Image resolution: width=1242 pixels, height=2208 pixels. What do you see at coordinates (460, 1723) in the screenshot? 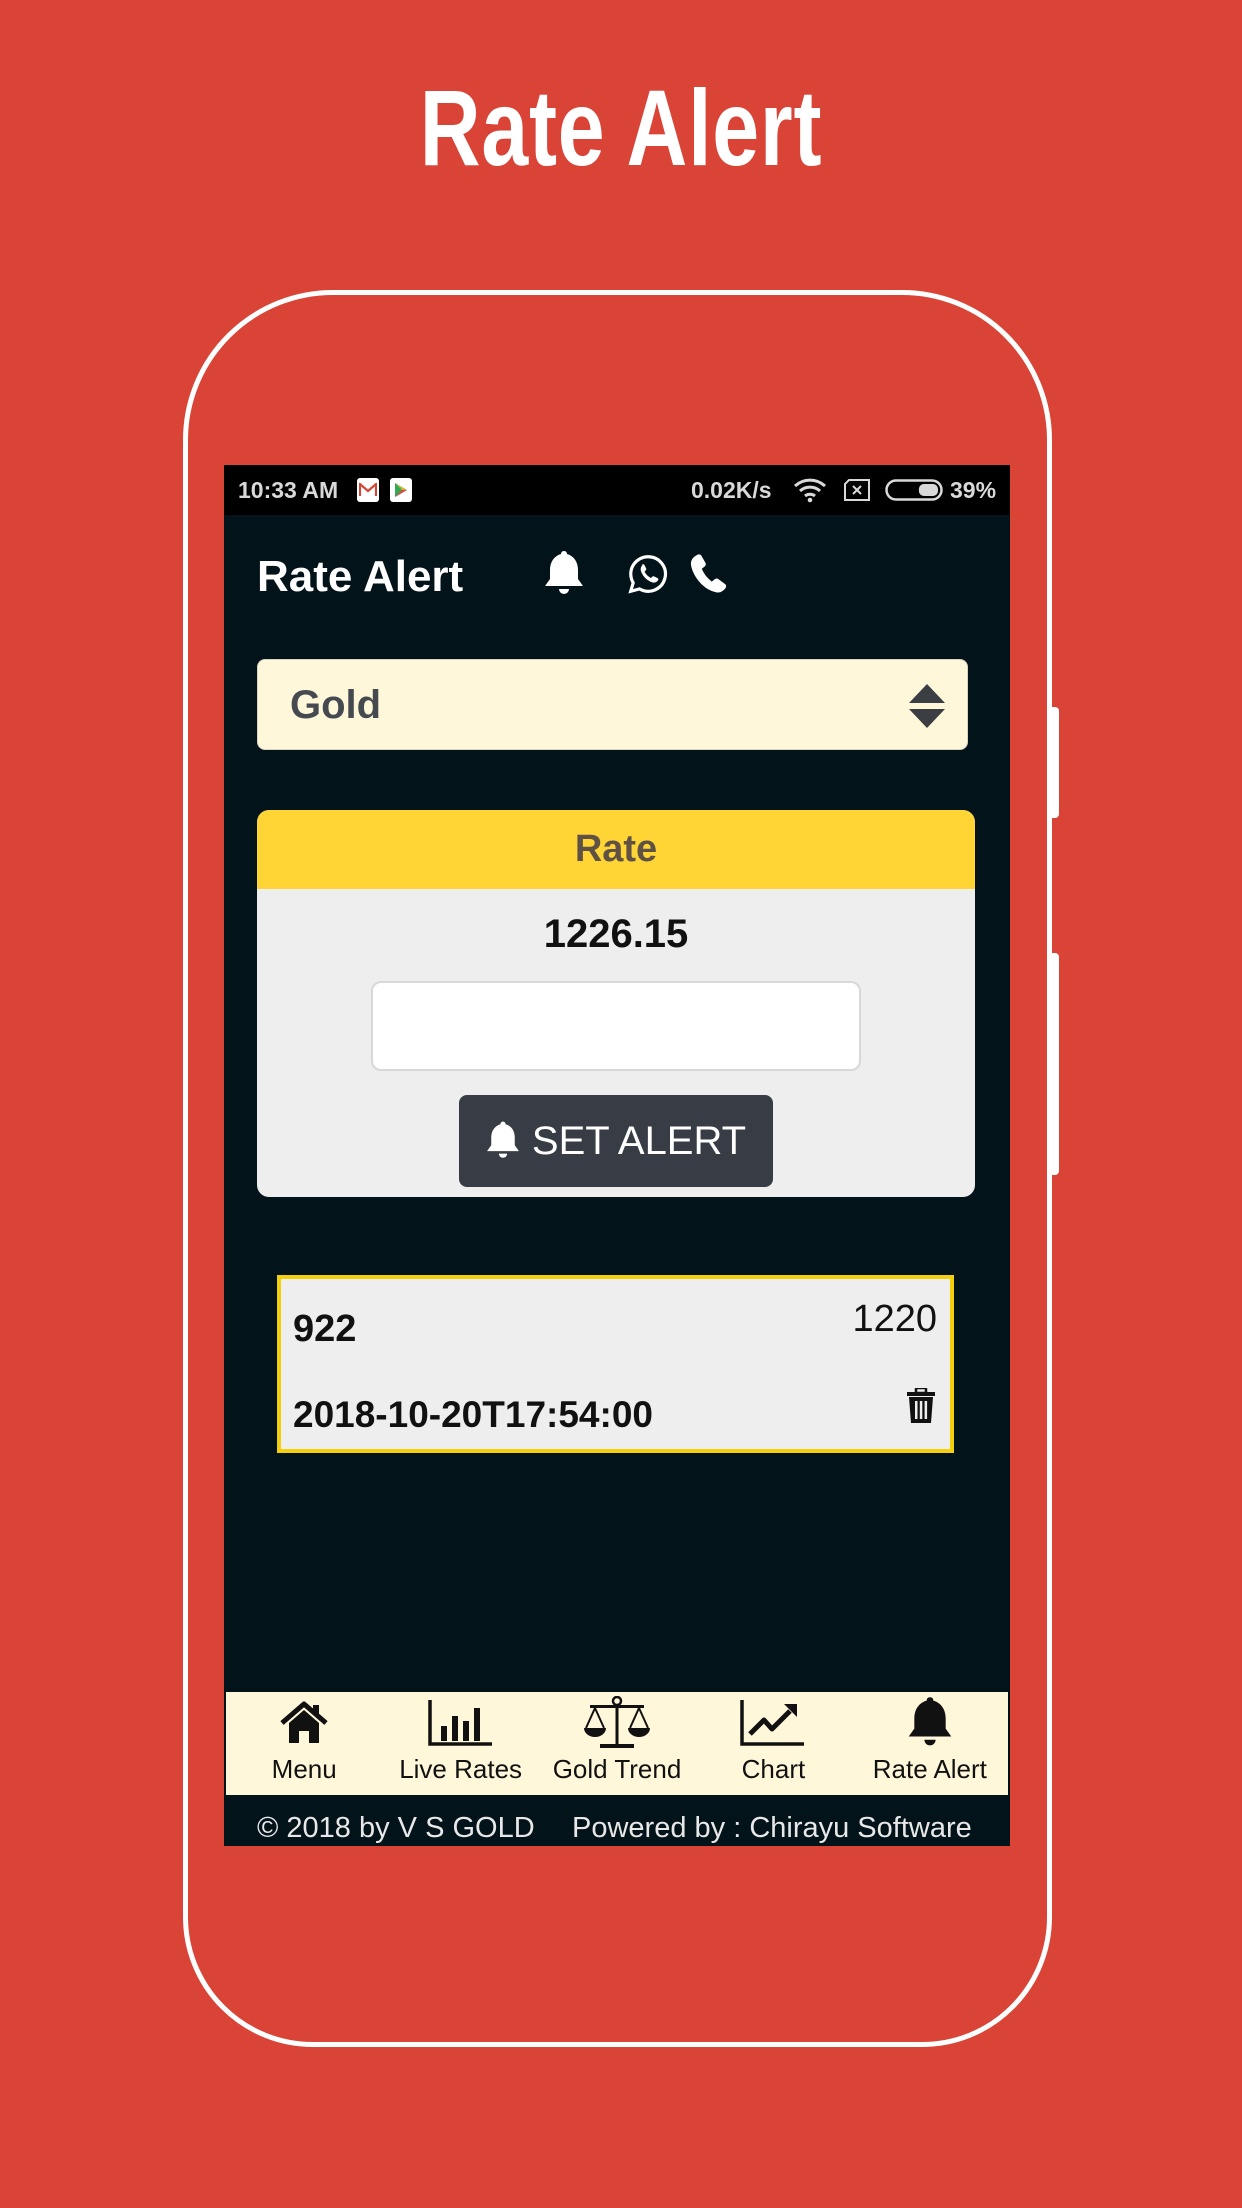
I see `bar-chart-icon` at bounding box center [460, 1723].